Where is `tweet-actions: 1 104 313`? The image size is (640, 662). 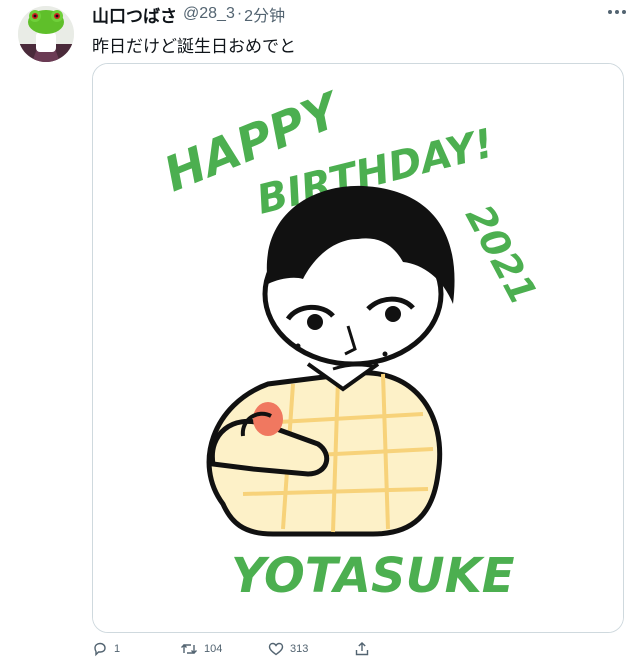 tweet-actions: 1 104 313 is located at coordinates (242, 649).